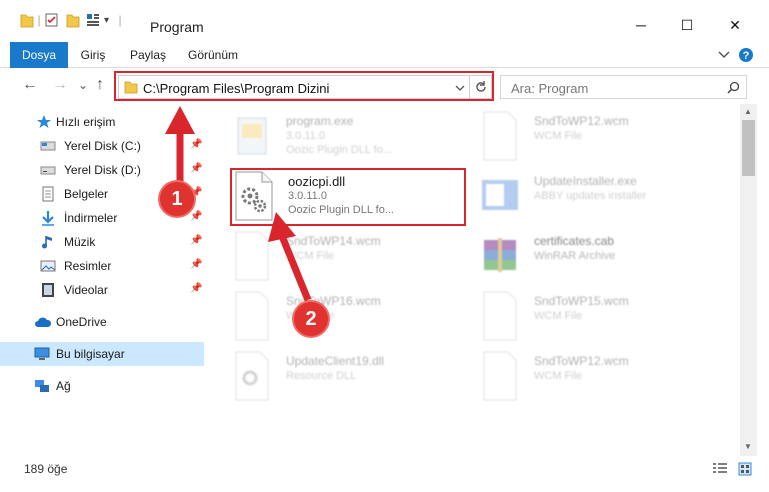  Describe the element at coordinates (180, 151) in the screenshot. I see `annotation-arrows` at that location.